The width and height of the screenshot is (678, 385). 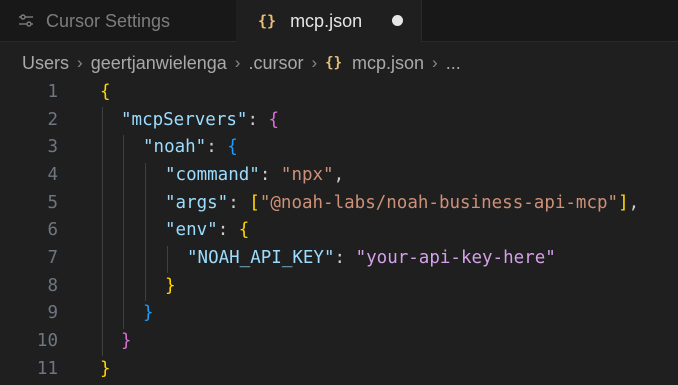 I want to click on line-number: 2, so click(x=52, y=119).